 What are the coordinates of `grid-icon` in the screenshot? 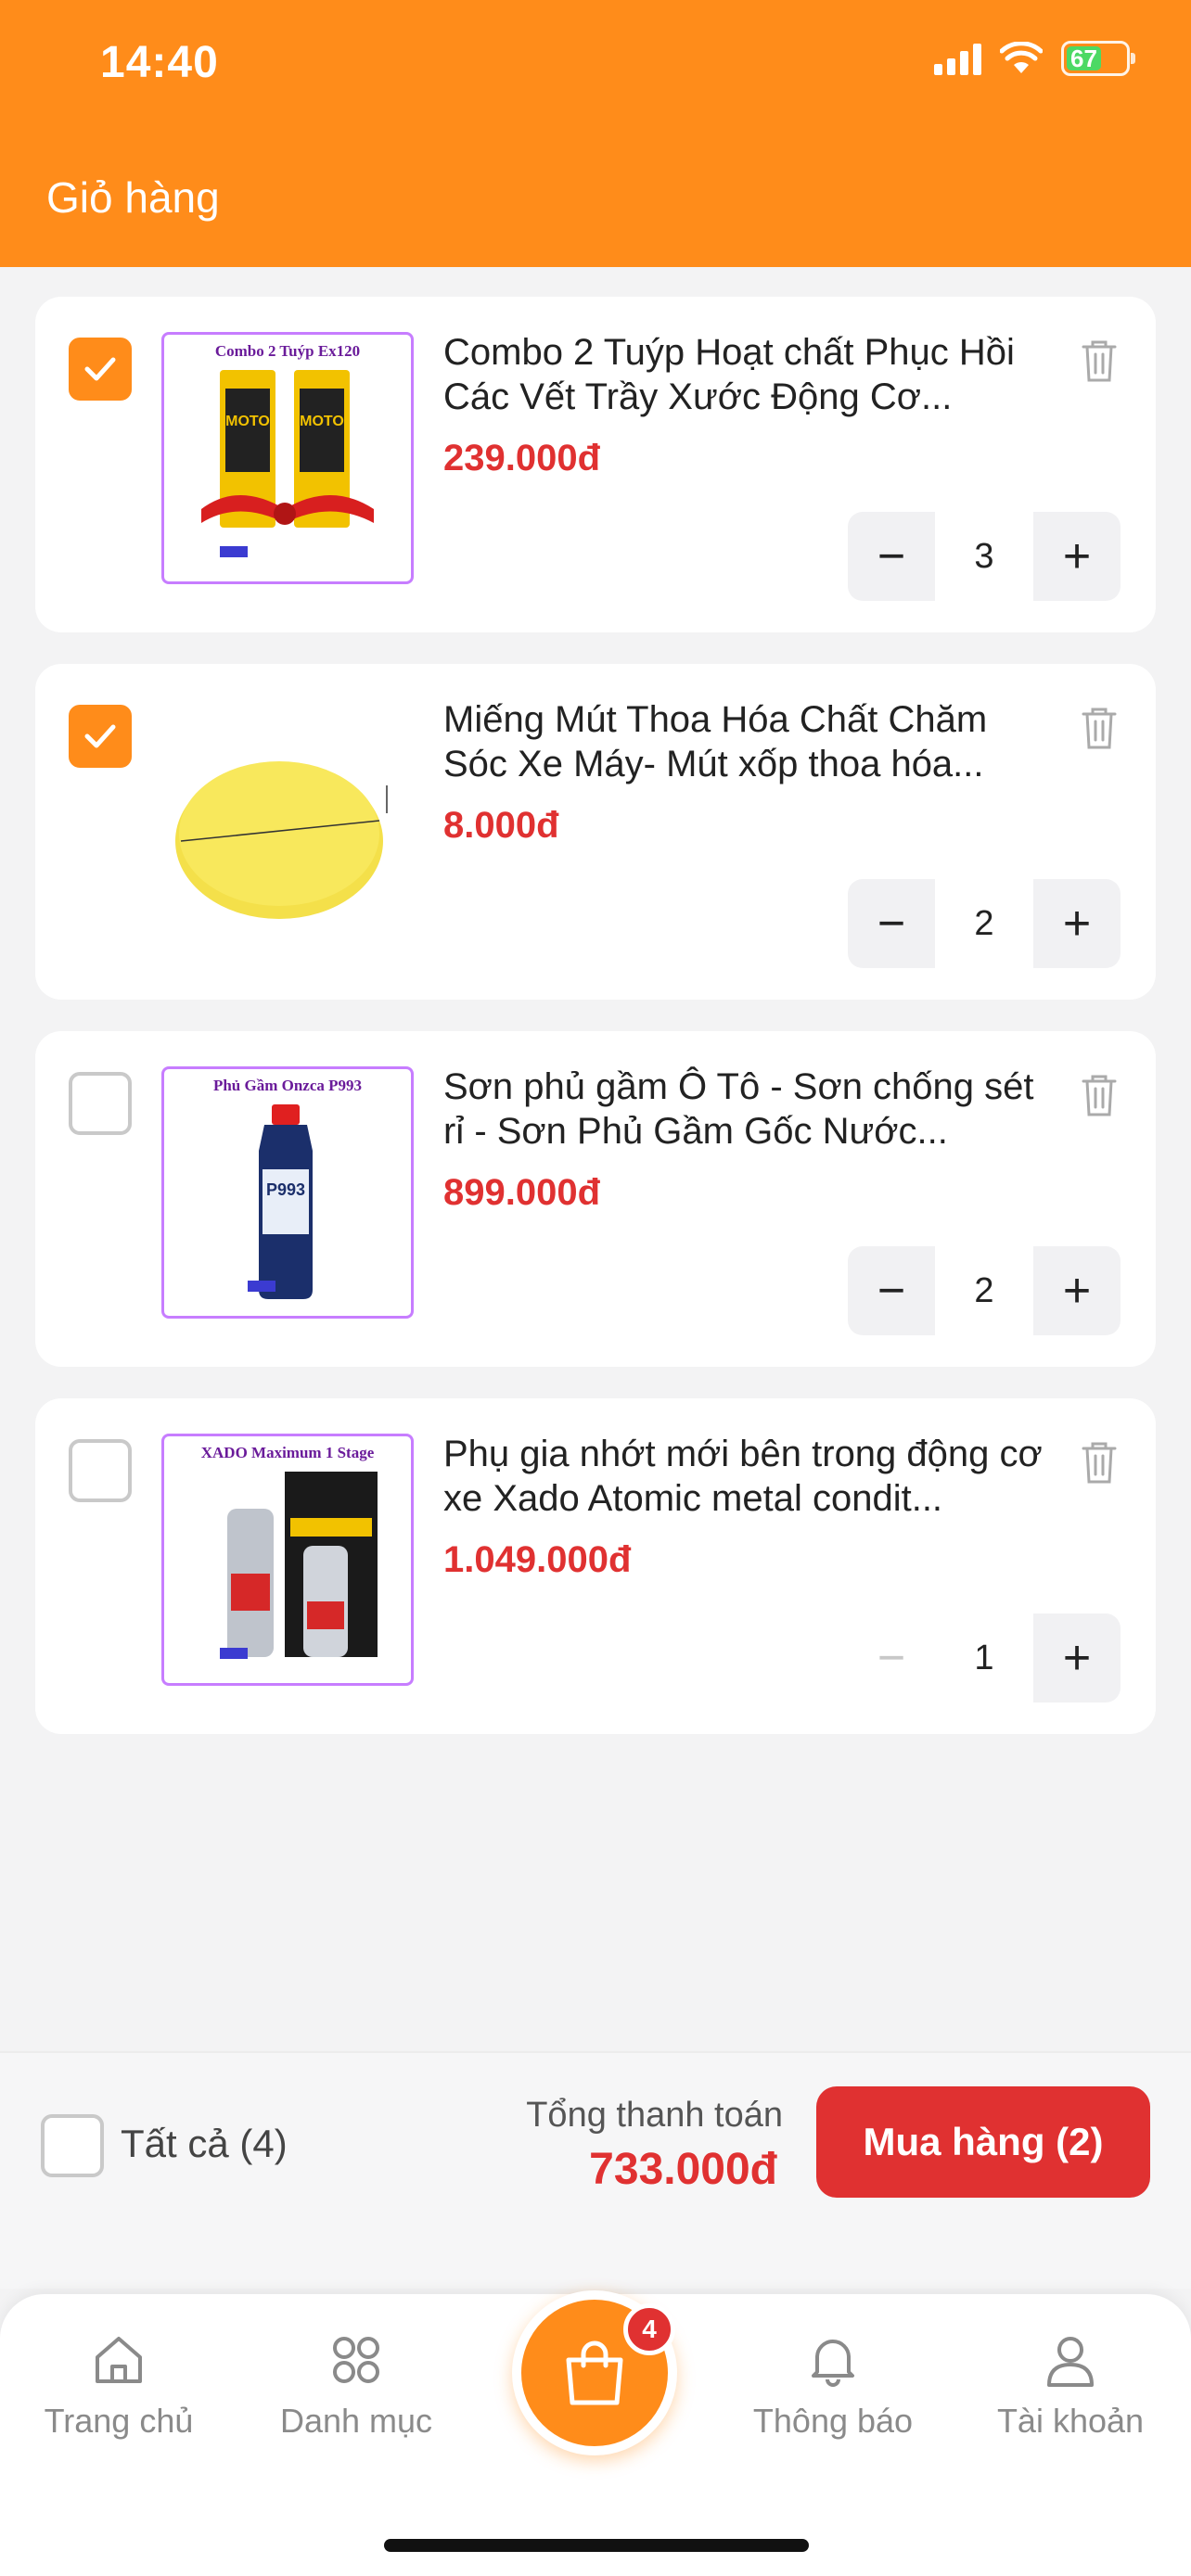 It's located at (356, 2360).